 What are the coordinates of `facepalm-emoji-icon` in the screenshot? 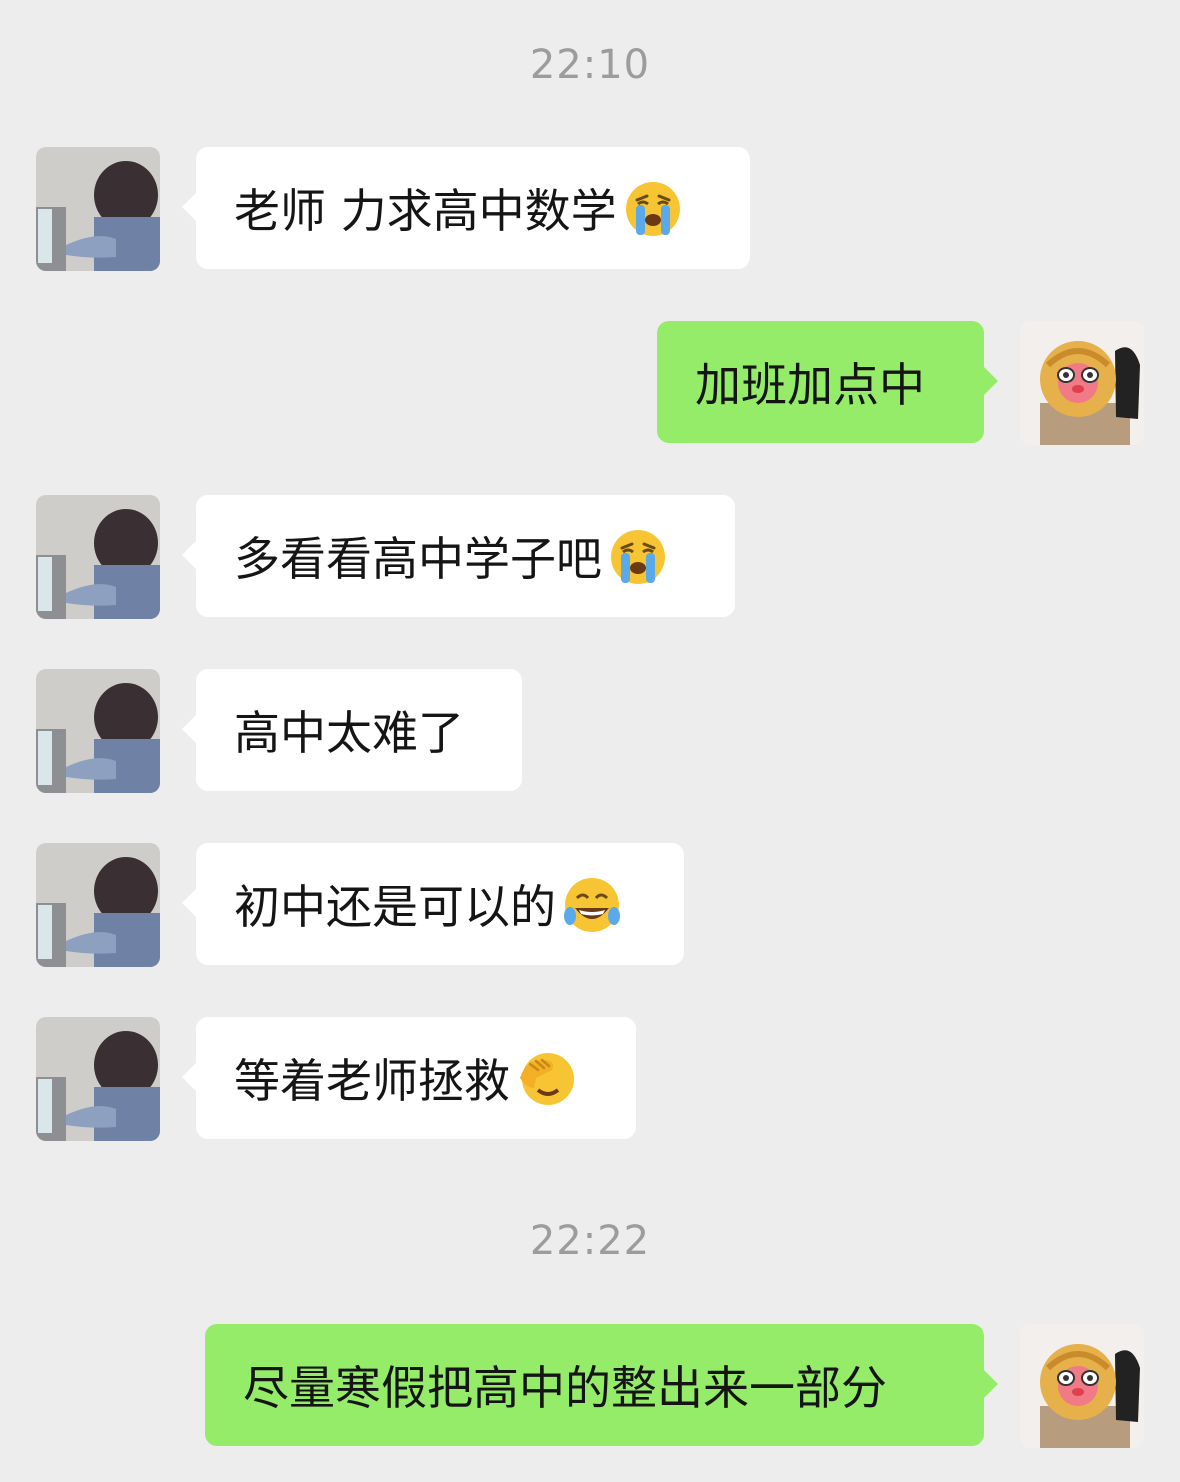 It's located at (546, 1078).